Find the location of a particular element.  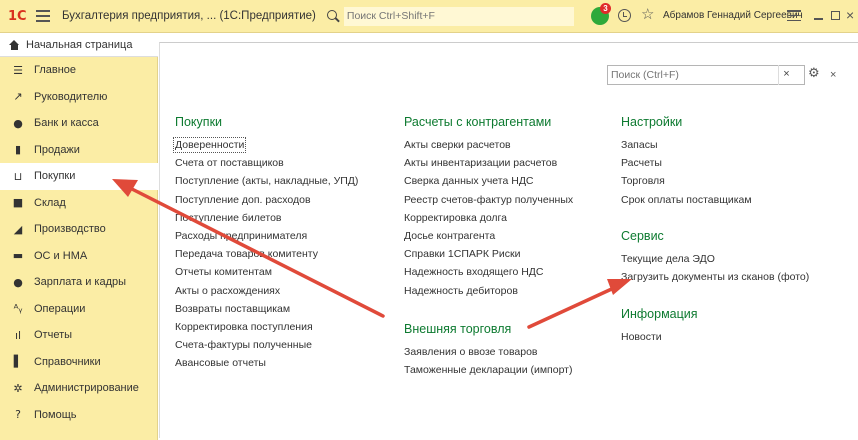

sidebar-item: ıl Отчеты is located at coordinates (79, 335).